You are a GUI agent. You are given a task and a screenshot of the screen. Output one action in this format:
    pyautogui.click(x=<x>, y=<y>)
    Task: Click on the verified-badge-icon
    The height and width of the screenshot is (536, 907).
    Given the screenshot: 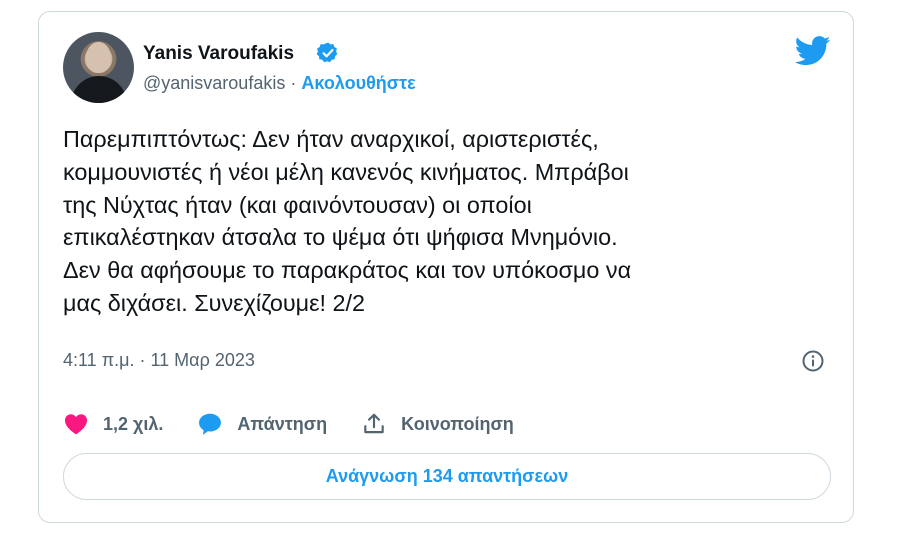 What is the action you would take?
    pyautogui.click(x=327, y=52)
    